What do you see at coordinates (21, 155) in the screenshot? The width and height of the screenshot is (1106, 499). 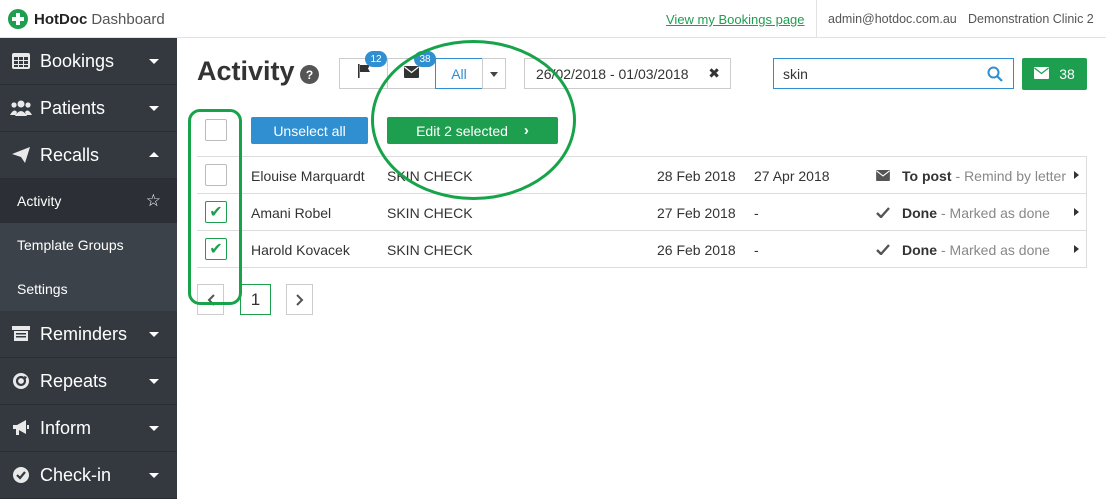 I see `send-icon` at bounding box center [21, 155].